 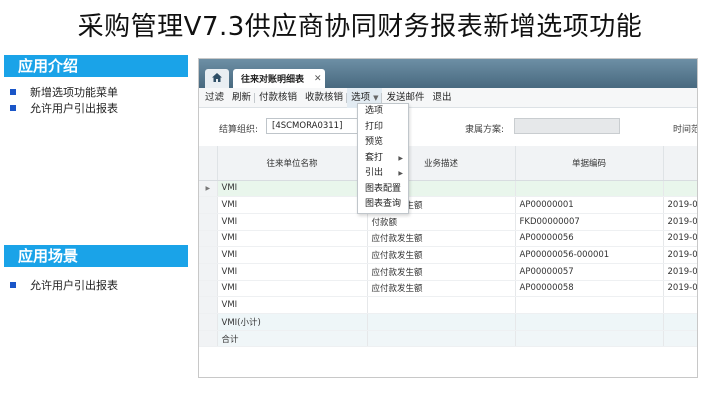 I want to click on home-icon, so click(x=217, y=78).